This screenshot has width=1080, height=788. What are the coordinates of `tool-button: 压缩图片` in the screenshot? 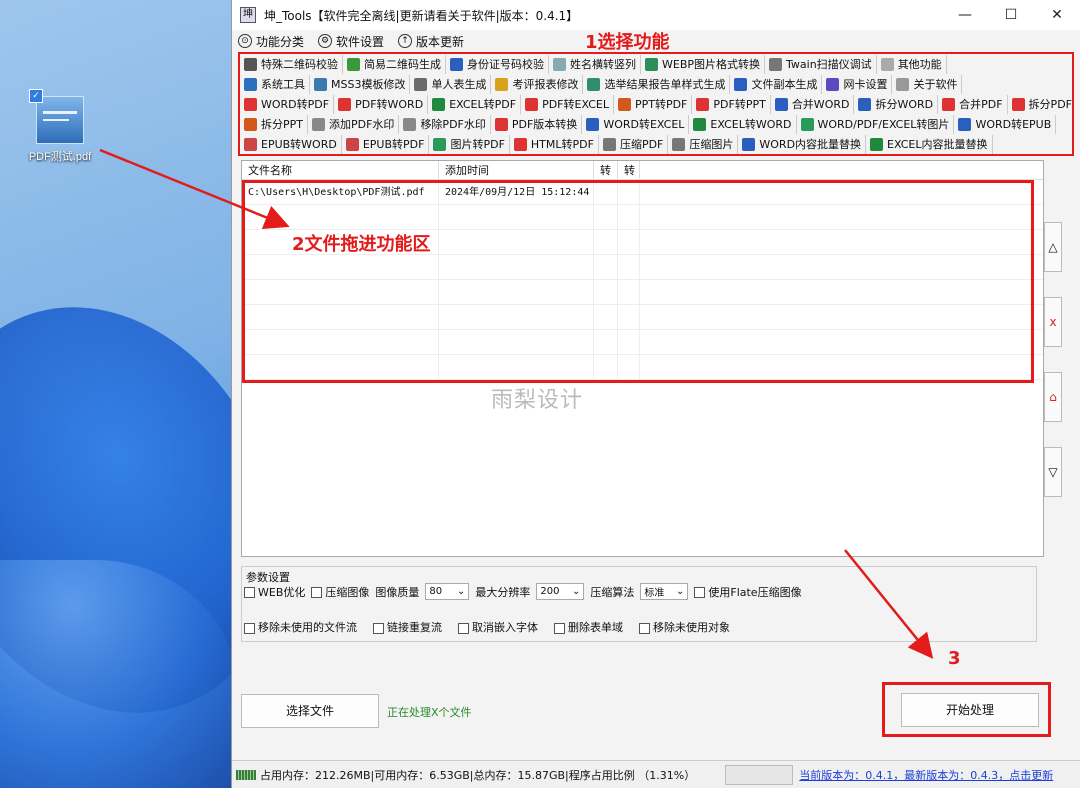 It's located at (703, 144).